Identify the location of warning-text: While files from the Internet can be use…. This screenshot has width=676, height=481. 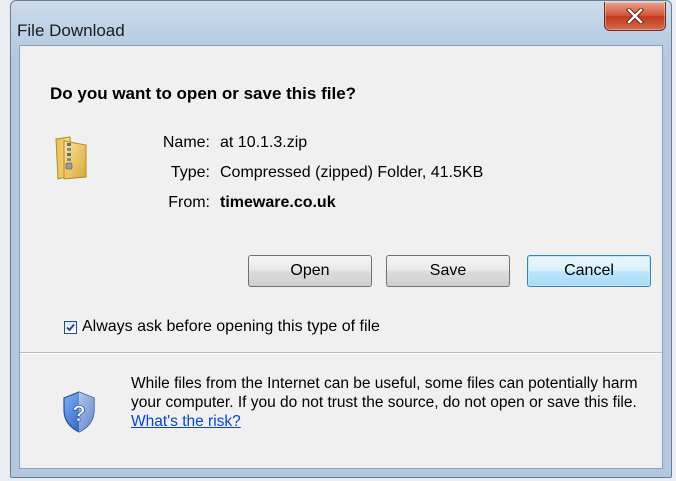
(384, 393).